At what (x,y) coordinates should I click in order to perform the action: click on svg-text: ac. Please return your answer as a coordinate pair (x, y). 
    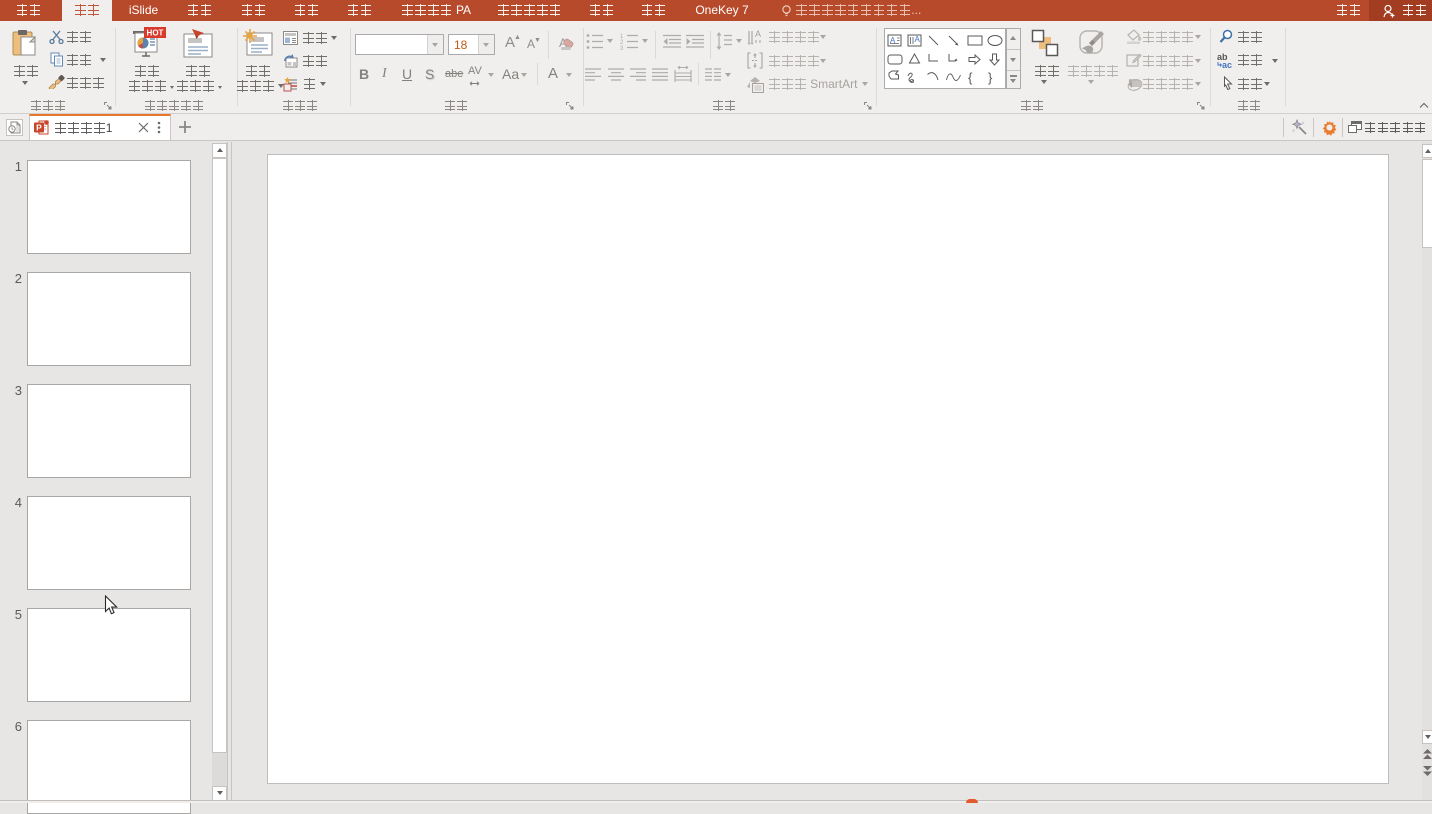
    Looking at the image, I should click on (1227, 64).